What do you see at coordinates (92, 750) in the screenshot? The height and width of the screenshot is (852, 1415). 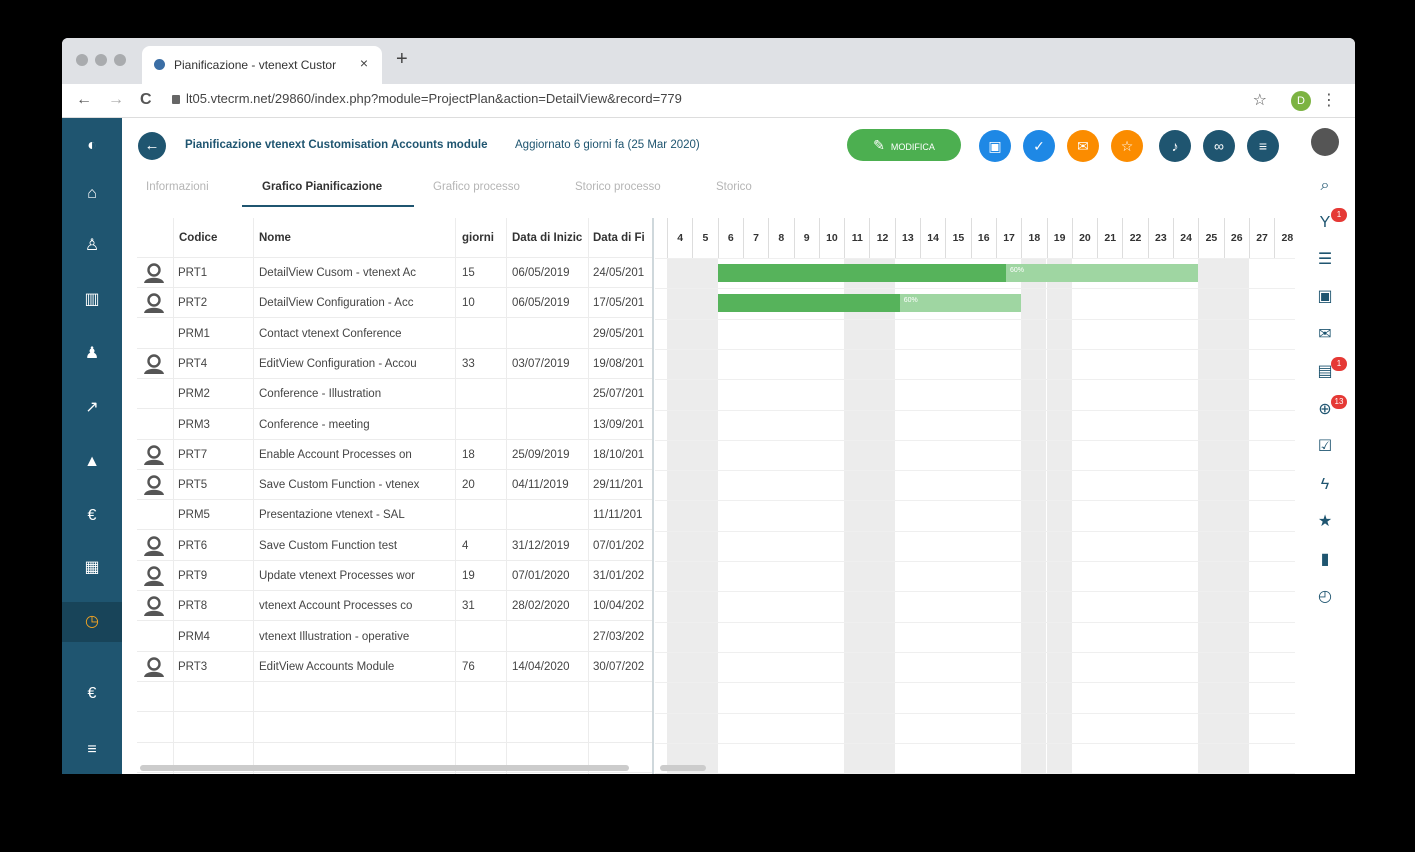 I see `menu-icon: ≡` at bounding box center [92, 750].